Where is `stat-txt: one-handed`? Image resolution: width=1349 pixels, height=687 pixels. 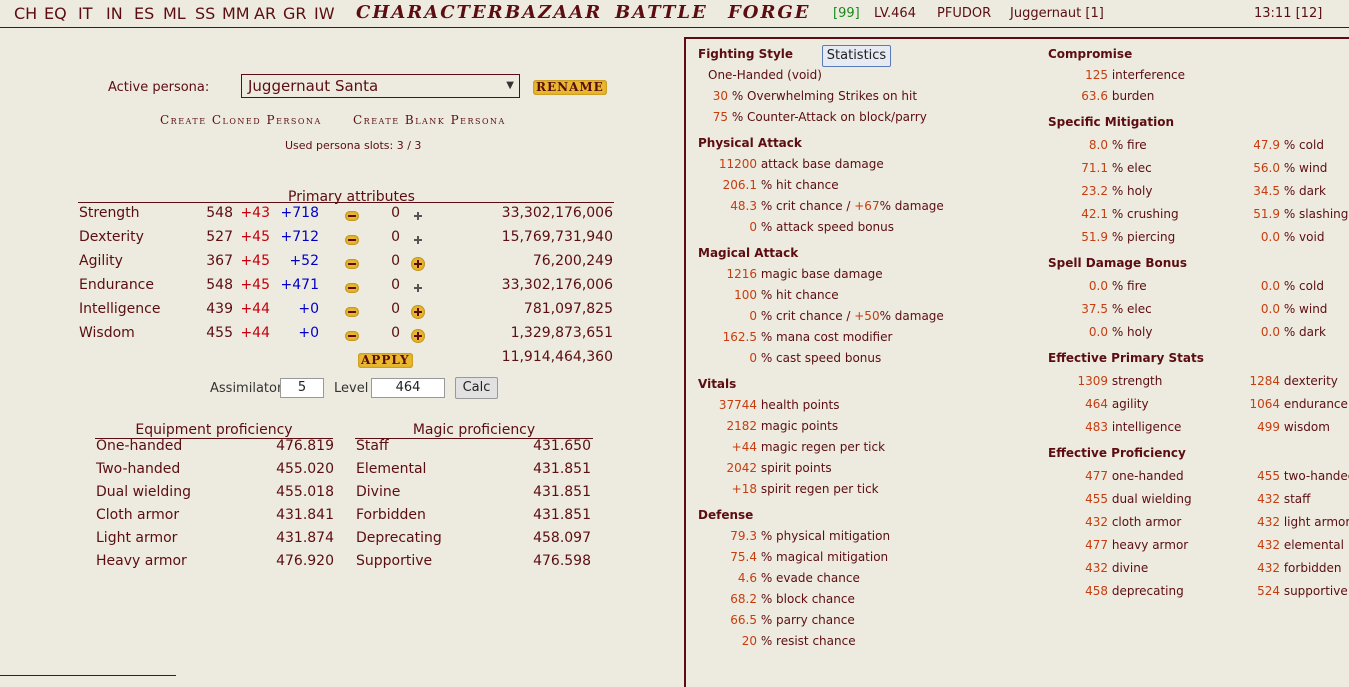
stat-txt: one-handed is located at coordinates (1147, 476).